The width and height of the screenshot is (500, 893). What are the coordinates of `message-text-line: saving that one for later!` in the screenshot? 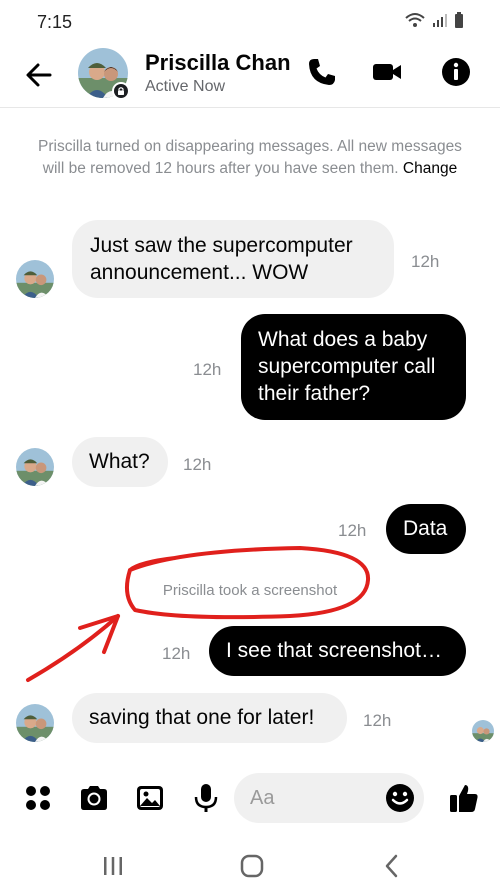 It's located at (202, 717).